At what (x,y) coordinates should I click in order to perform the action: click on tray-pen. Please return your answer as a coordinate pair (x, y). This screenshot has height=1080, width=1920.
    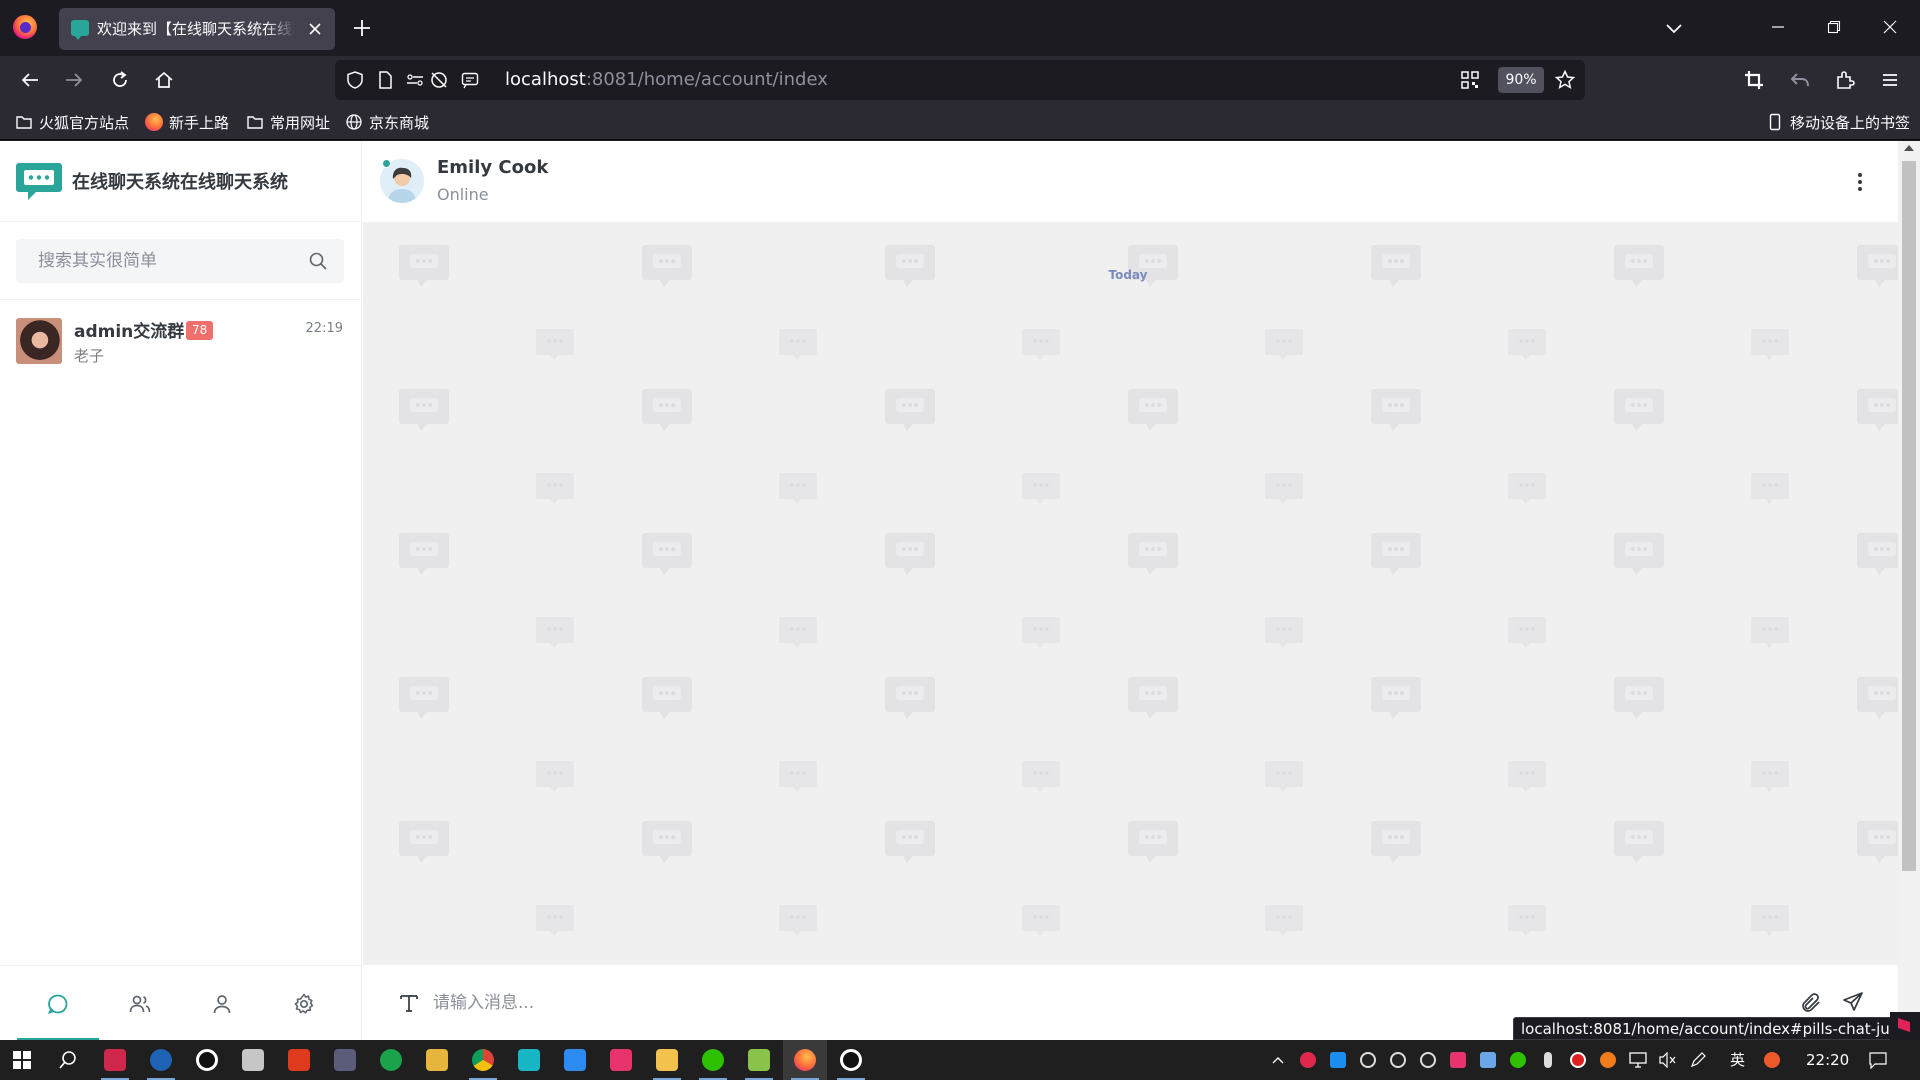
    Looking at the image, I should click on (1698, 1060).